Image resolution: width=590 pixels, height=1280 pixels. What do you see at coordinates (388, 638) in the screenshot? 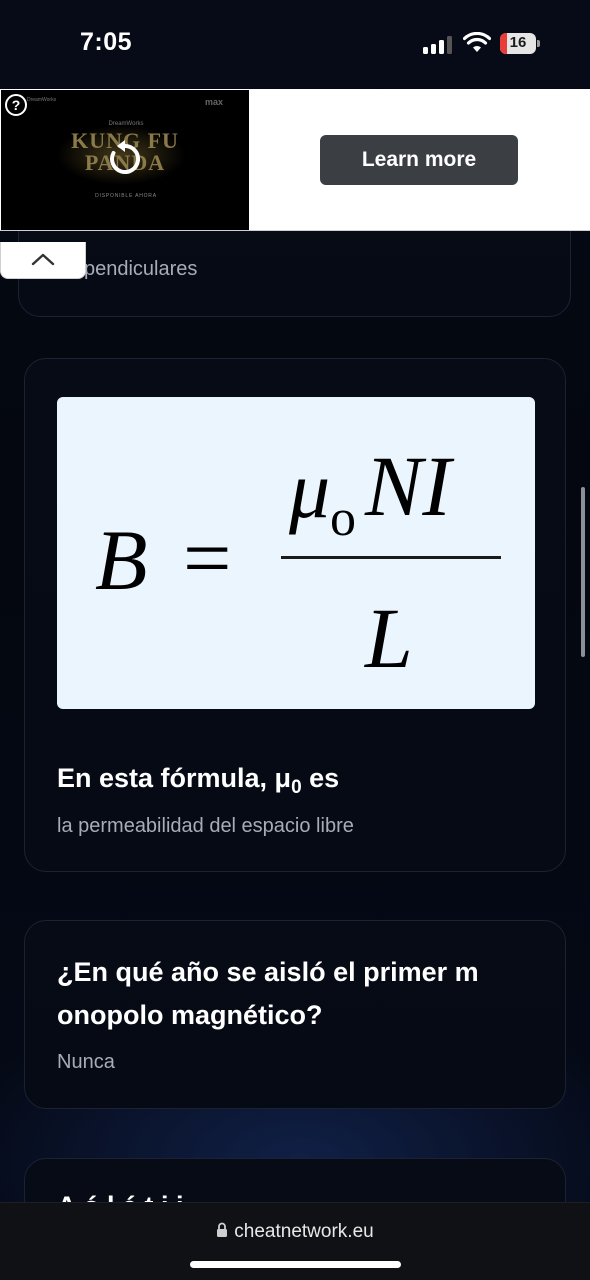
I see `formula-denominator: L` at bounding box center [388, 638].